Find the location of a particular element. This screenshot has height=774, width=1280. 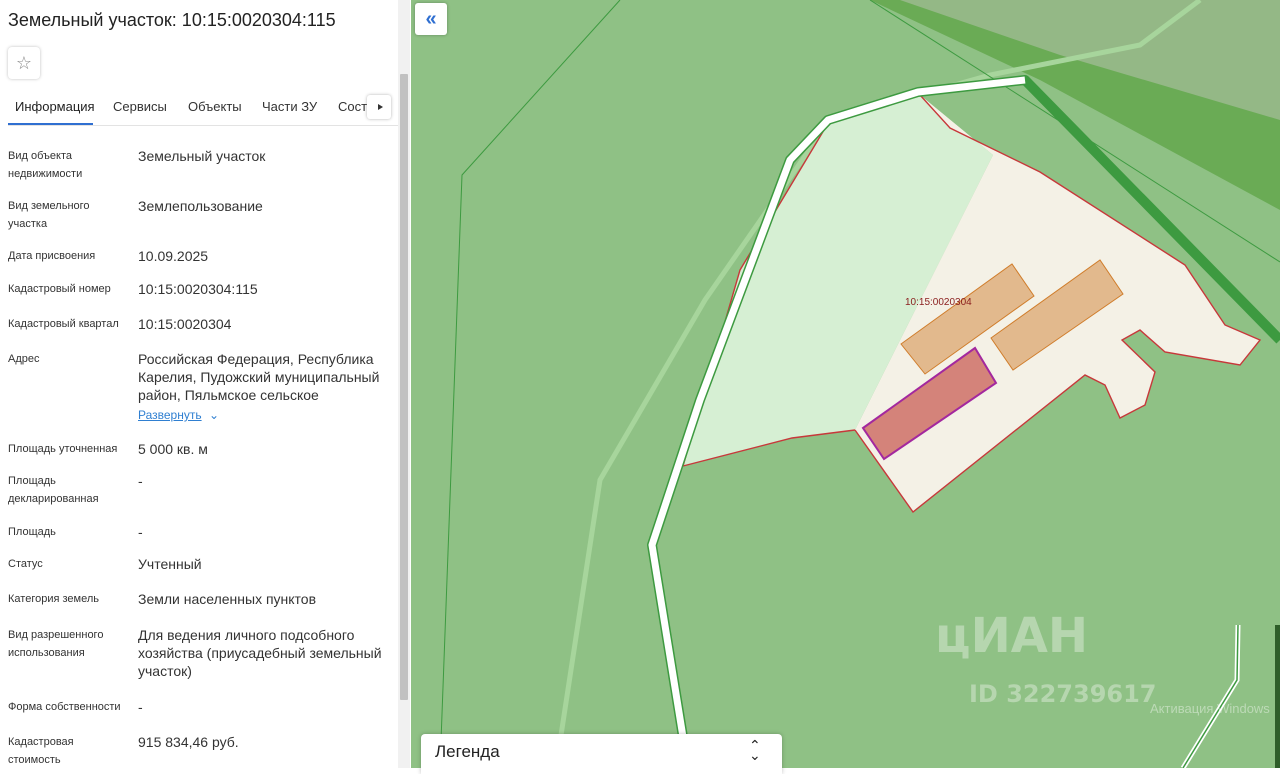

expand-collapse-icon: ⌃ ⌄ is located at coordinates (755, 750).